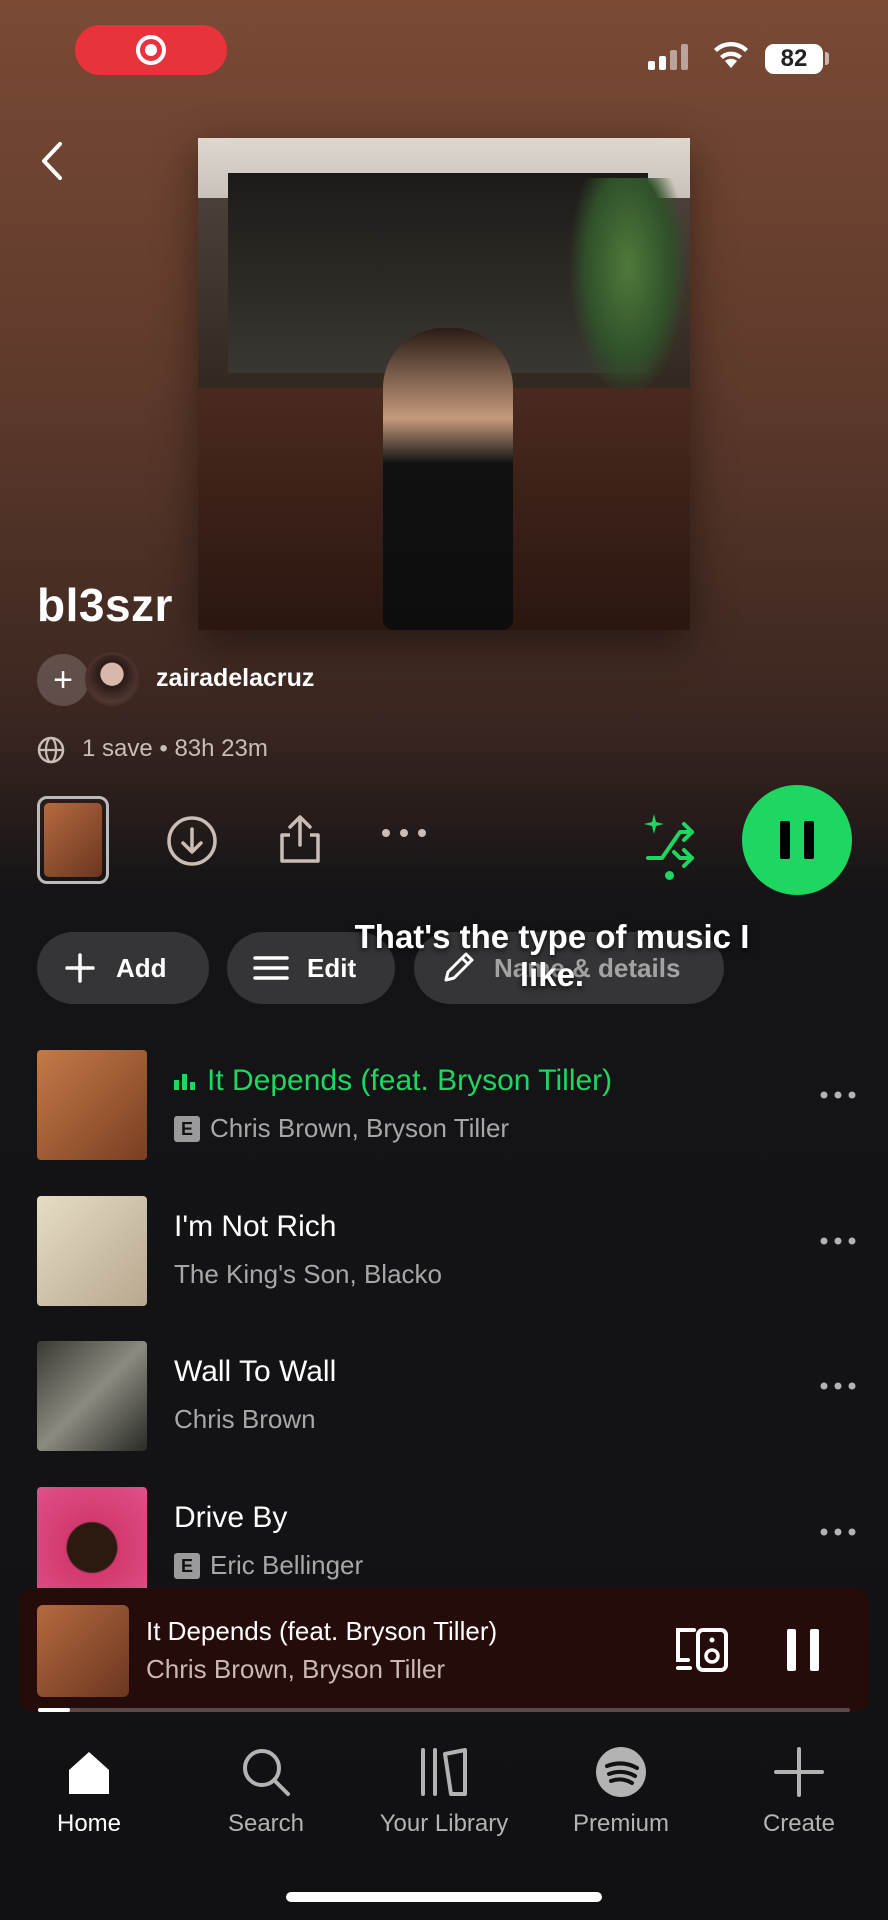  I want to click on pause-button, so click(797, 840).